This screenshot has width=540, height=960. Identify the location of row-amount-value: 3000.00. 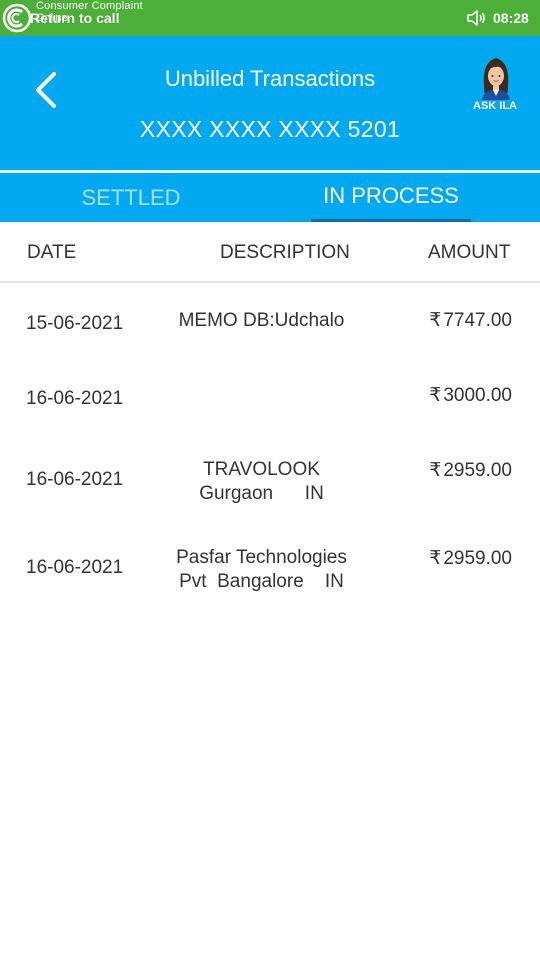
(477, 395).